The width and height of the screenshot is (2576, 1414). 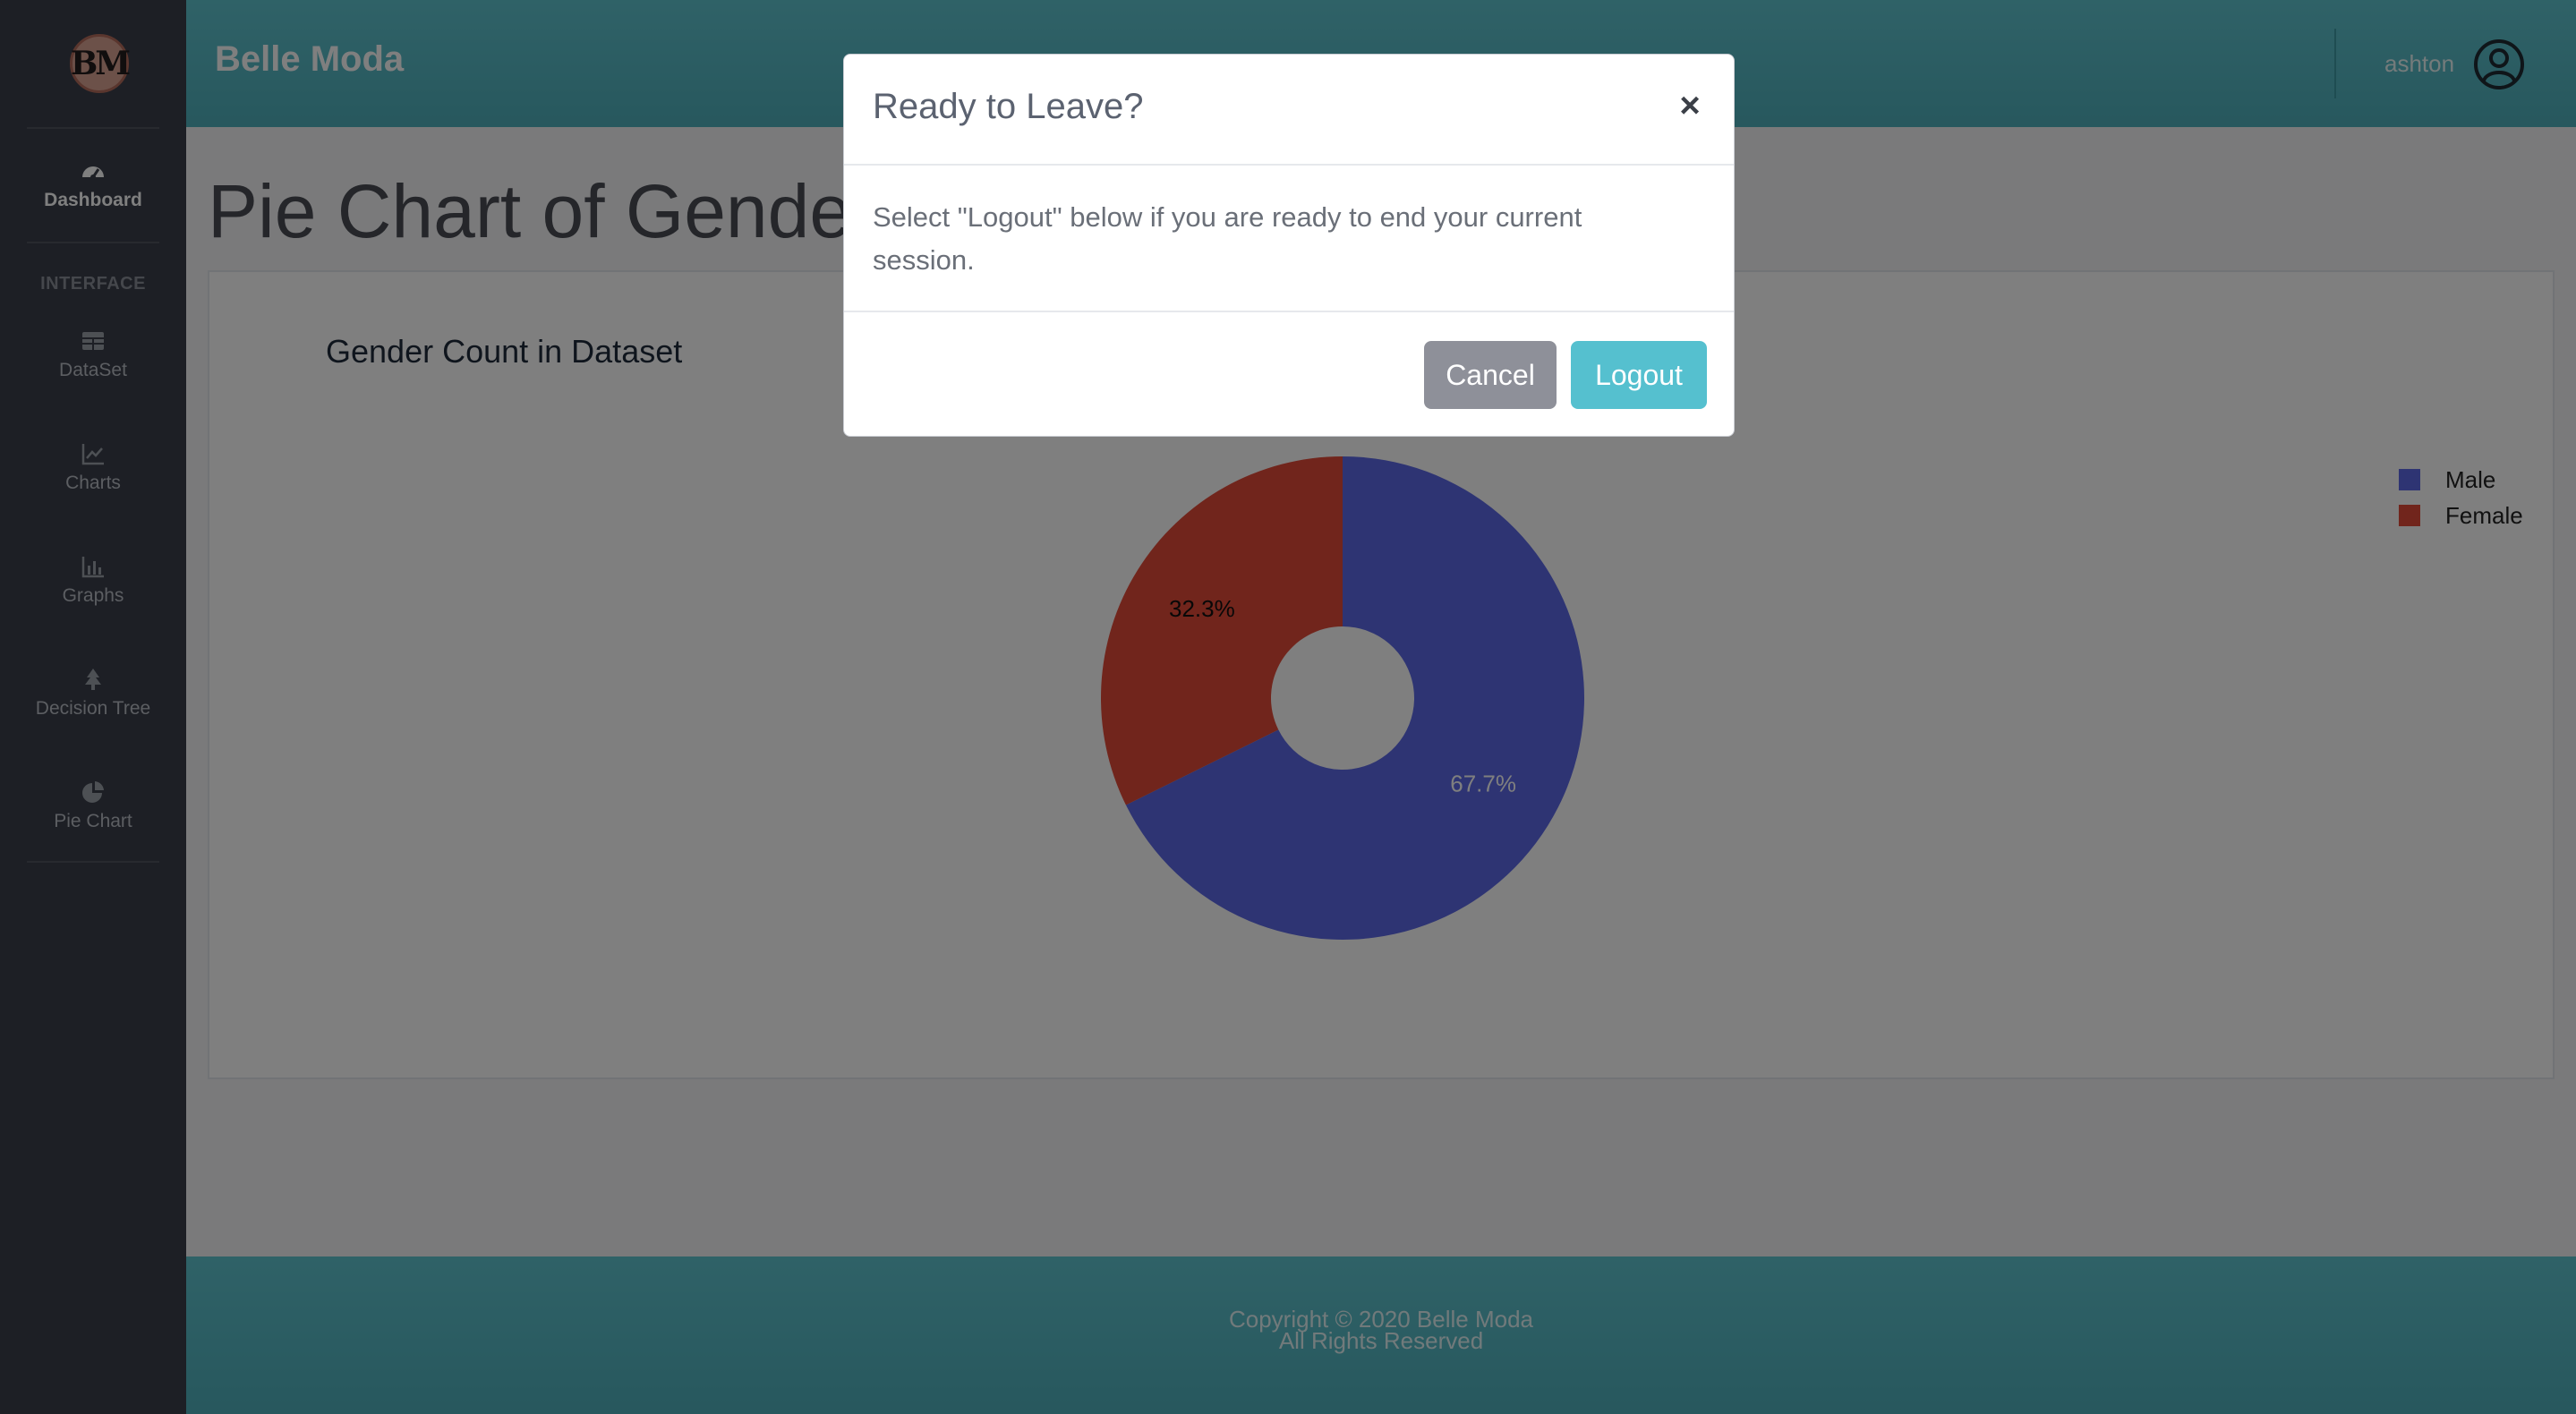 What do you see at coordinates (1639, 375) in the screenshot?
I see `logout-button: Logout` at bounding box center [1639, 375].